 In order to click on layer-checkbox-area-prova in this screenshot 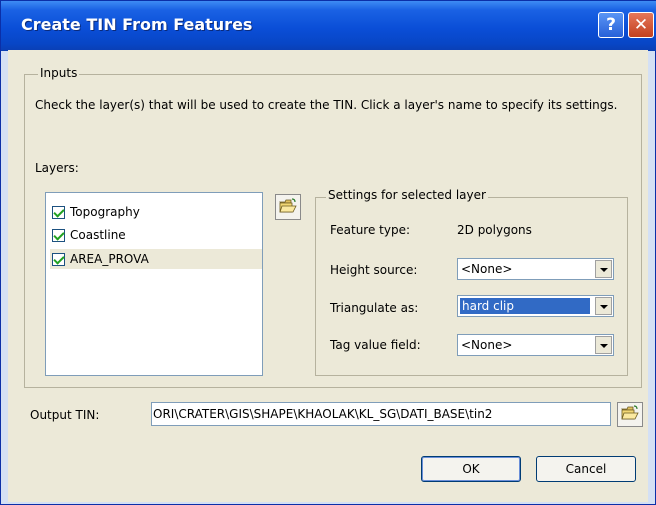, I will do `click(58, 259)`.